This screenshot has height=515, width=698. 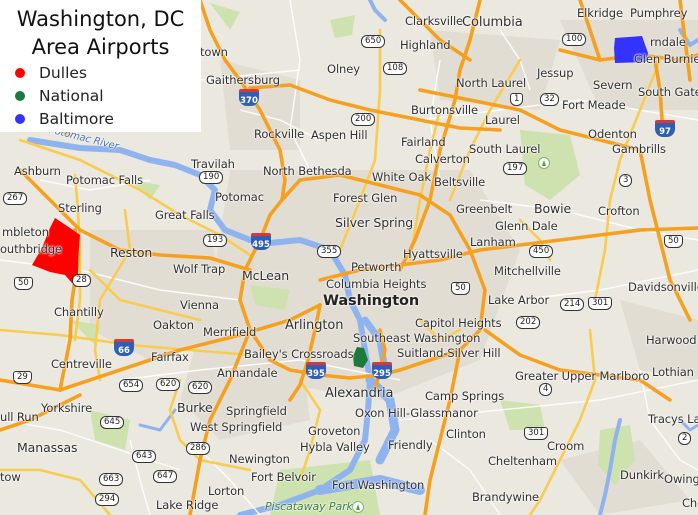 I want to click on place-label: ull Run, so click(x=19, y=417).